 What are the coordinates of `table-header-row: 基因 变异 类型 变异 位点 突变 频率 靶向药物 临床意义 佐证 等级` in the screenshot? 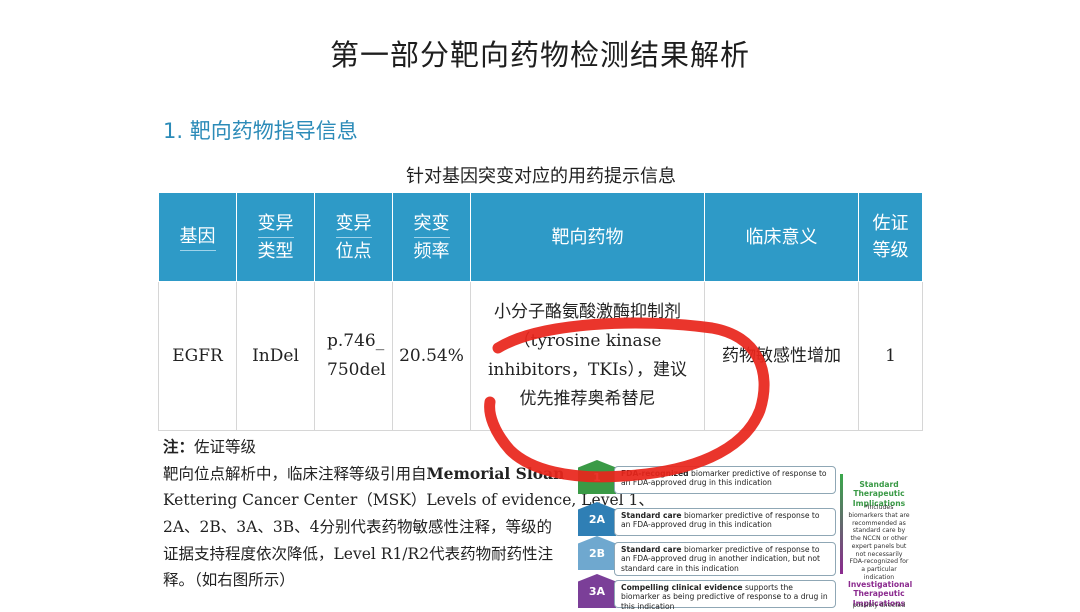 It's located at (540, 237).